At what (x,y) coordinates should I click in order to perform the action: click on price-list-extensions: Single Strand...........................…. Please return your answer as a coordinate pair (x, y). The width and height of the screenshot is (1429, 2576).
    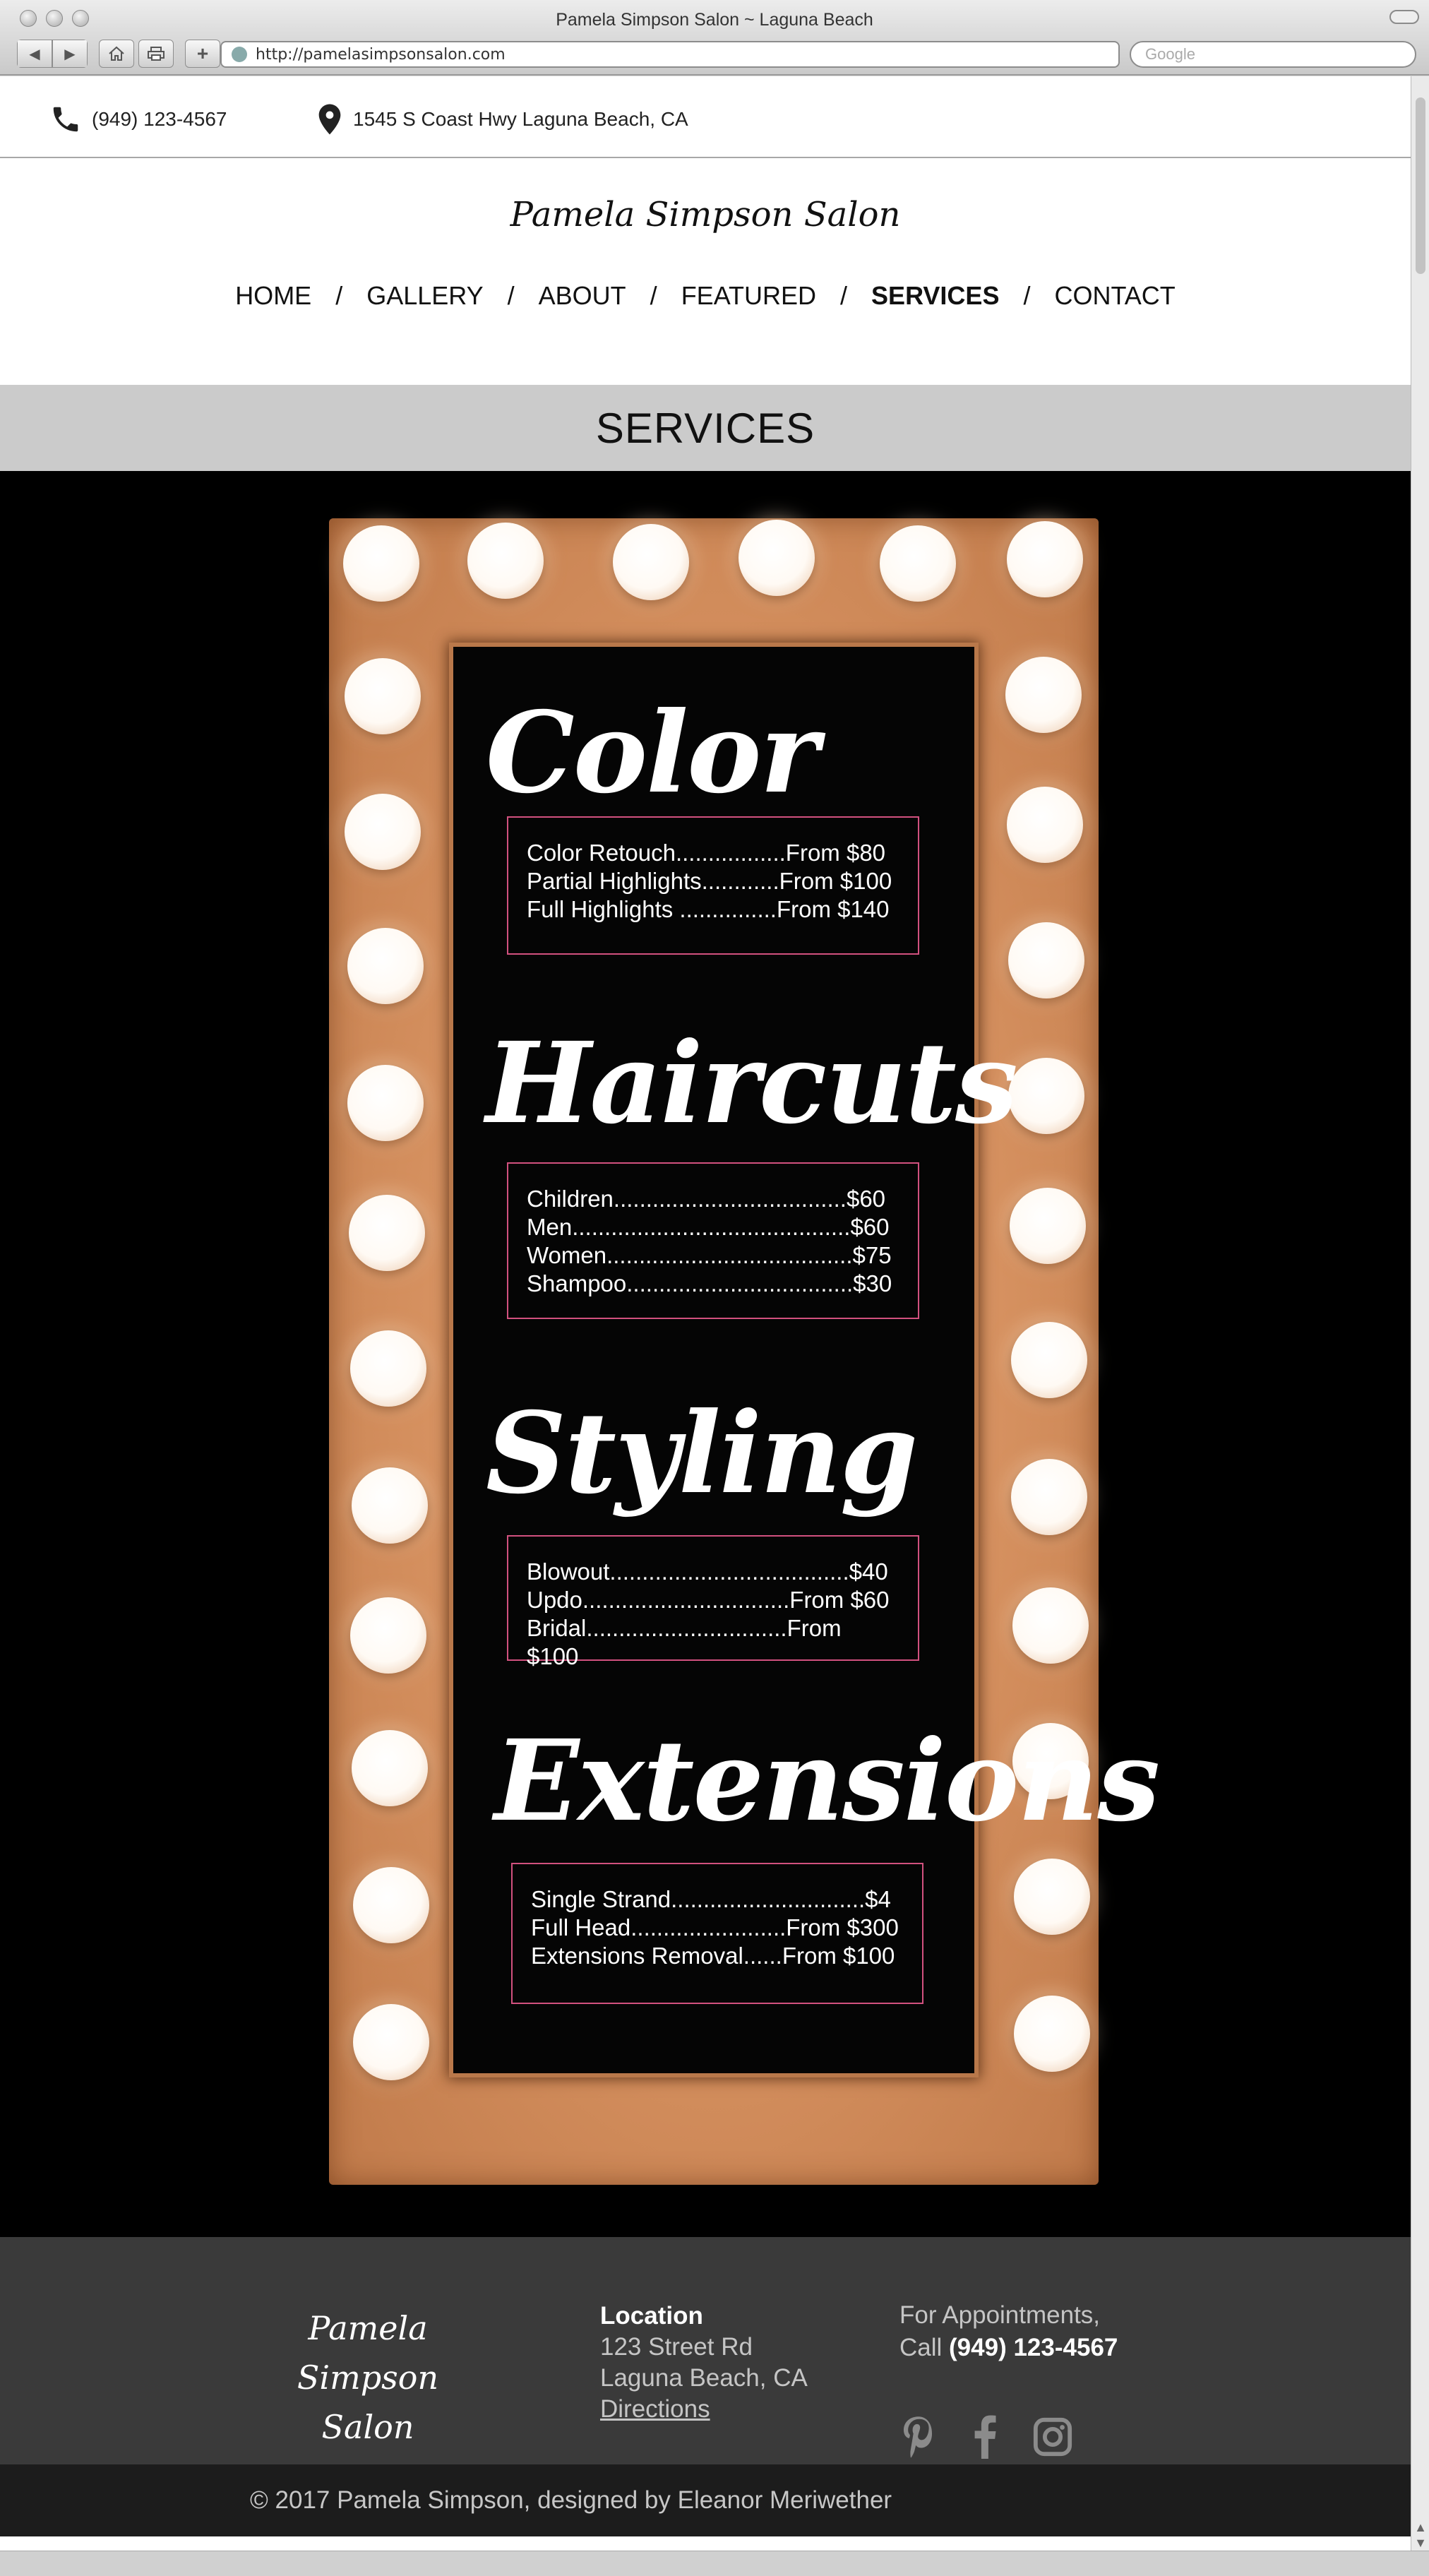
    Looking at the image, I should click on (717, 1933).